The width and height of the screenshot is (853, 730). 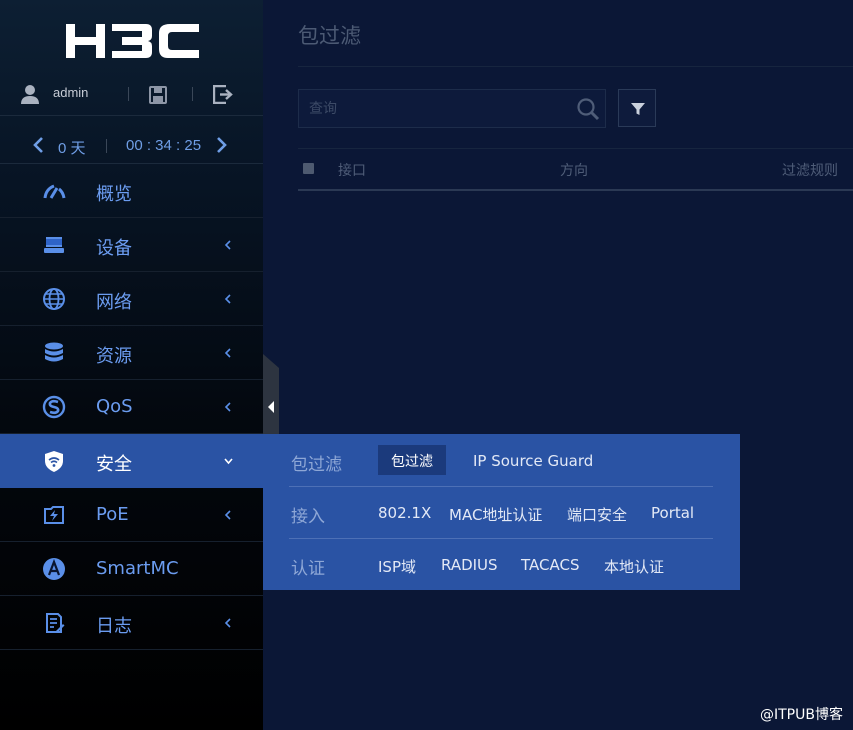 I want to click on submenu-group-auth: 认证 ISP域 RADIUS TACACS 本地认证, so click(x=501, y=564).